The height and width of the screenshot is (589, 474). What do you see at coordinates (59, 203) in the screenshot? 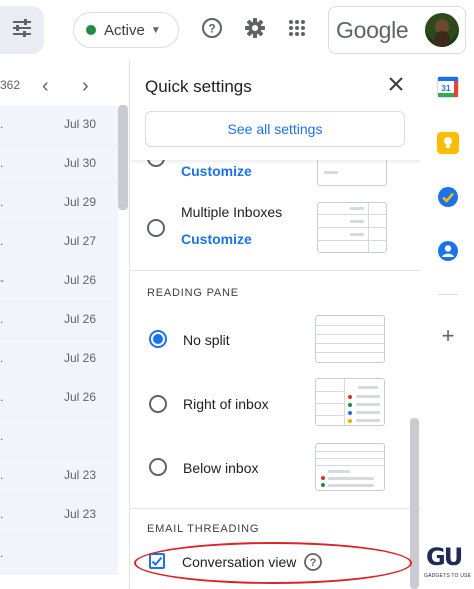
I see `mail-row: . Jul 29` at bounding box center [59, 203].